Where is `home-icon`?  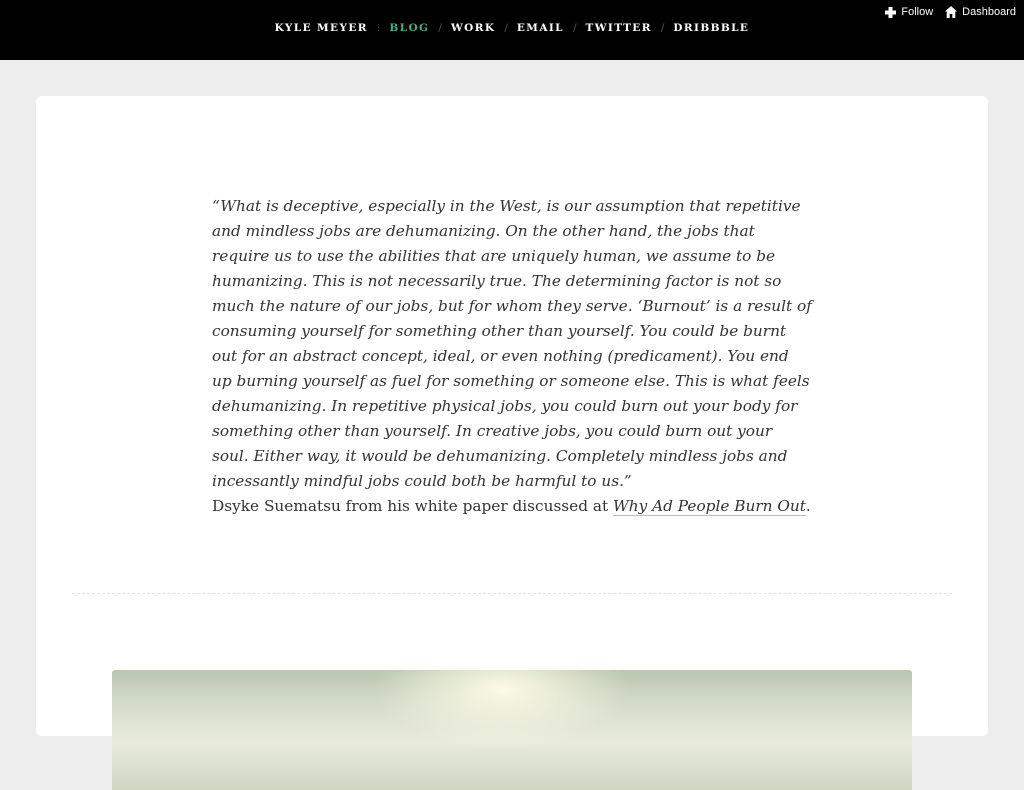 home-icon is located at coordinates (951, 12).